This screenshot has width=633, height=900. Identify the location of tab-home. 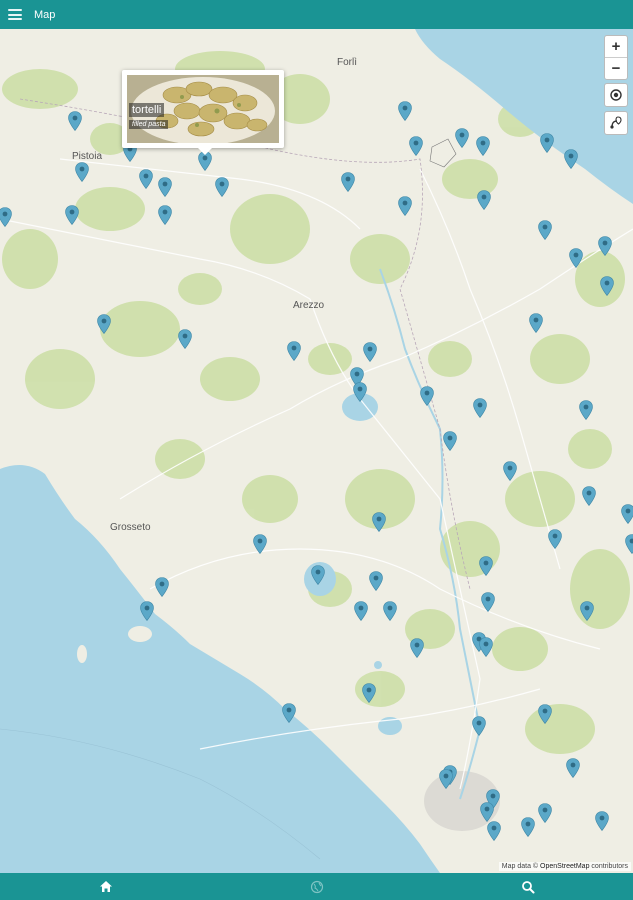
(105, 886).